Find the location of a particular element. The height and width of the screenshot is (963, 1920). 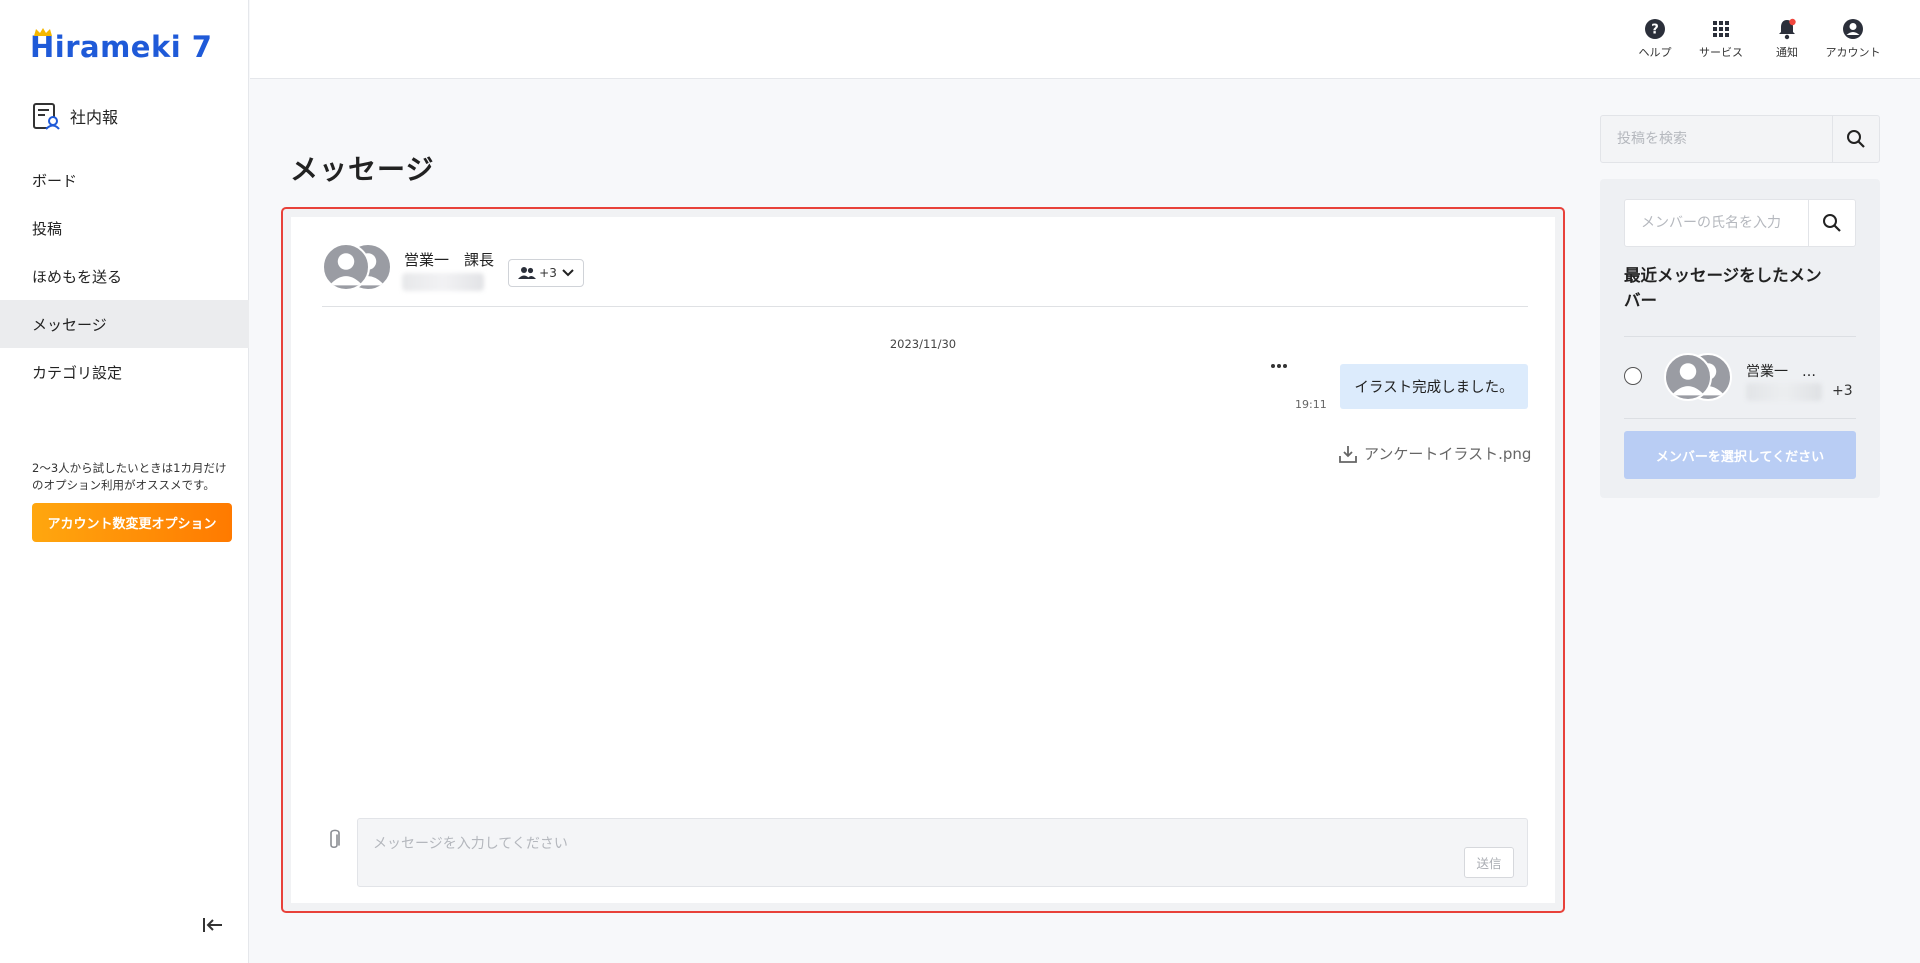

member-select-card: 最近メッセージをしたメンバー 営業一 … +3 メンバーを選択してください is located at coordinates (1740, 338).